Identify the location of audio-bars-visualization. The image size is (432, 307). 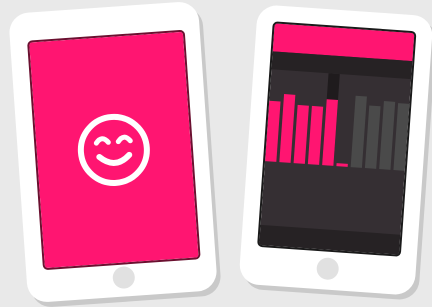
(337, 122).